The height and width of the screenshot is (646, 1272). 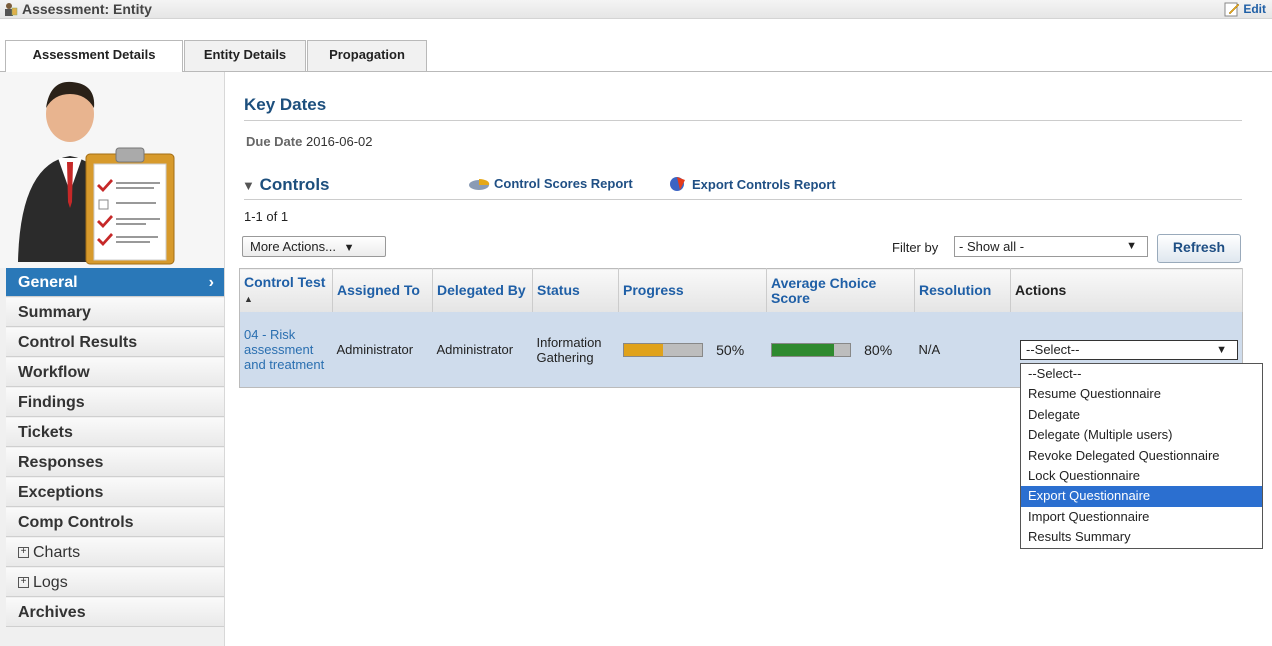 I want to click on dropdown-option: Lock Questionnaire, so click(x=1141, y=476).